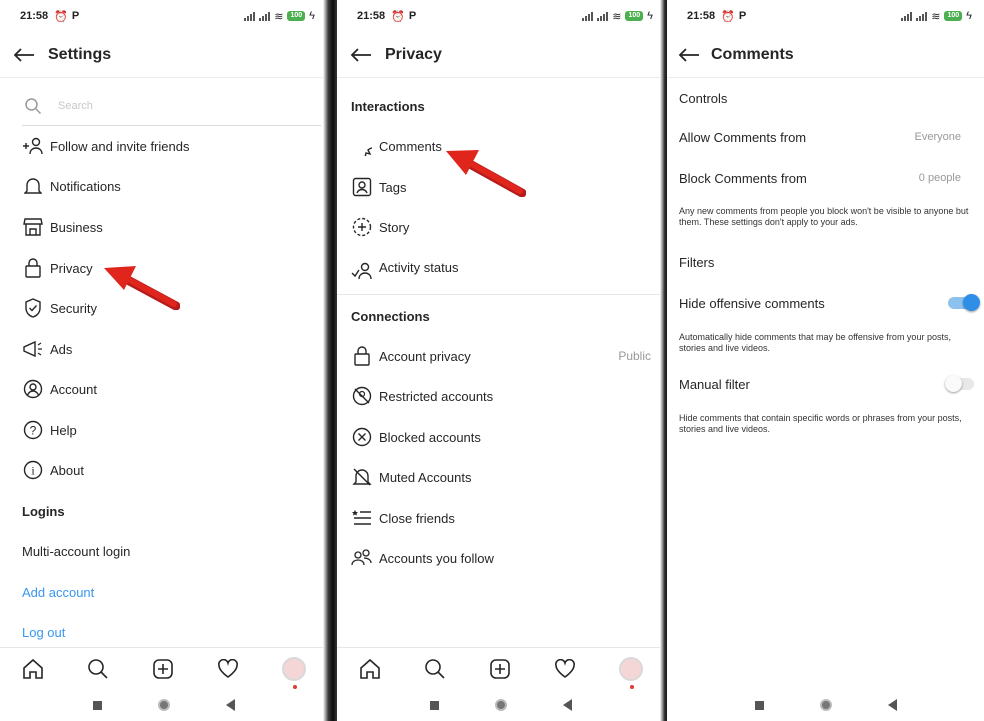  What do you see at coordinates (436, 396) in the screenshot?
I see `privacy-item-label: Restricted accounts` at bounding box center [436, 396].